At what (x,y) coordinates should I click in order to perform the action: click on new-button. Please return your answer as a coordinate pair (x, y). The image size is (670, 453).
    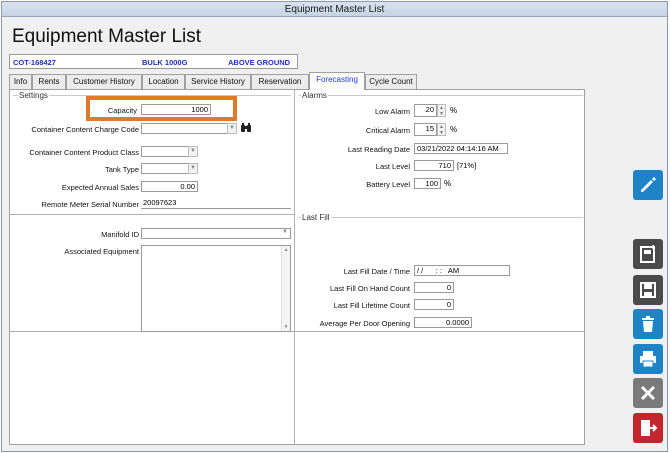
    Looking at the image, I should click on (648, 254).